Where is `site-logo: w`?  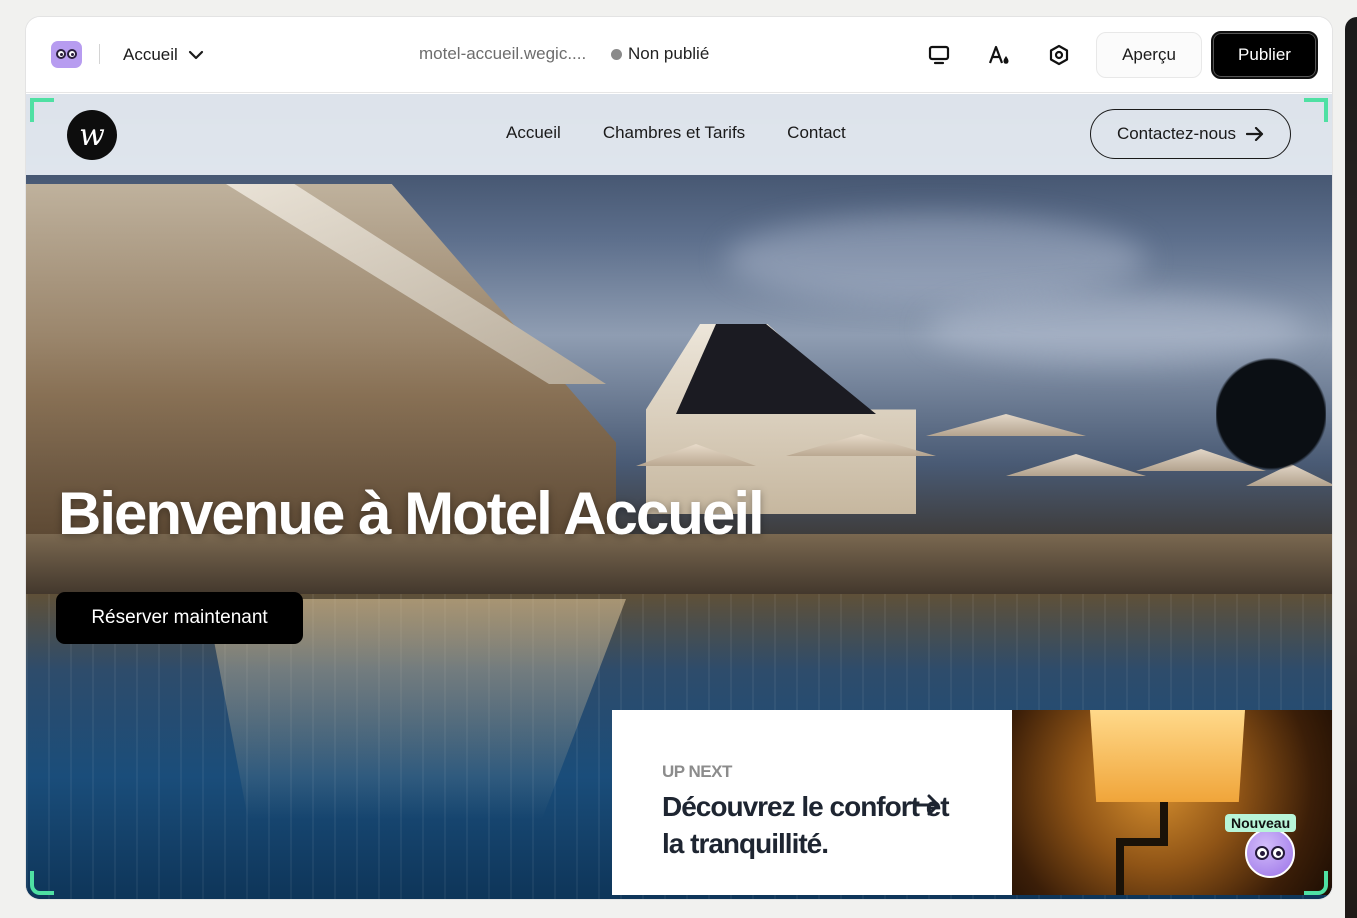 site-logo: w is located at coordinates (92, 135).